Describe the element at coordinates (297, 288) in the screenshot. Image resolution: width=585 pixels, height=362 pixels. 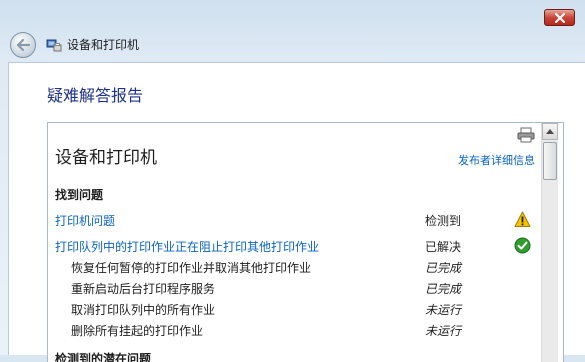
I see `action-row: 重新启动后台打印程序服务 已完成` at that location.